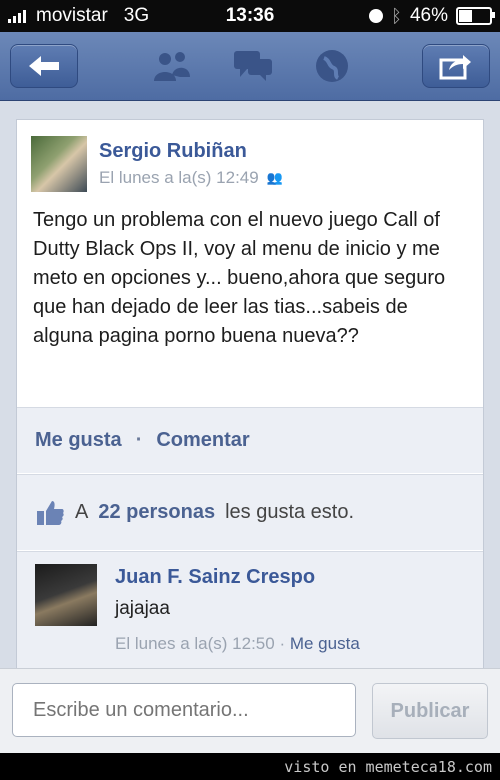 This screenshot has width=500, height=780. What do you see at coordinates (50, 512) in the screenshot?
I see `thumbs-up-icon` at bounding box center [50, 512].